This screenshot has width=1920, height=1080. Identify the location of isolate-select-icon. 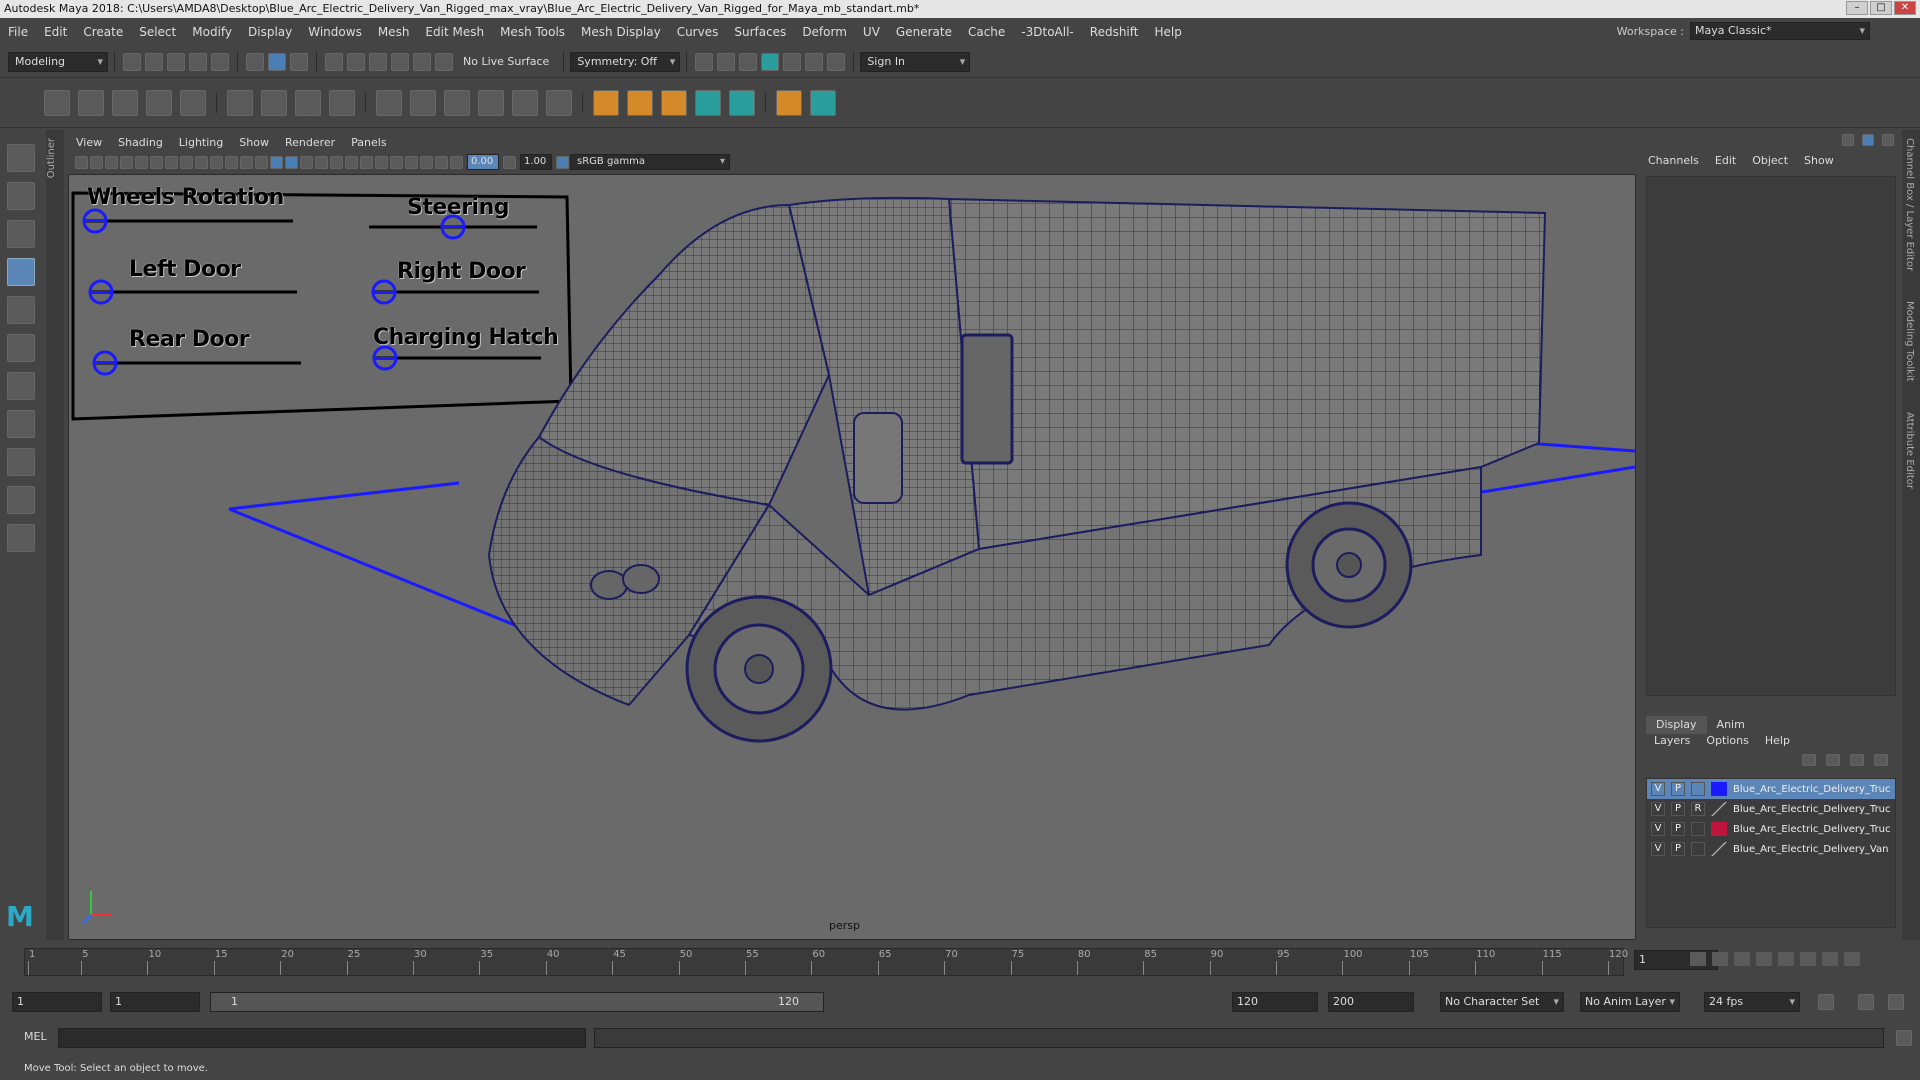
(411, 162).